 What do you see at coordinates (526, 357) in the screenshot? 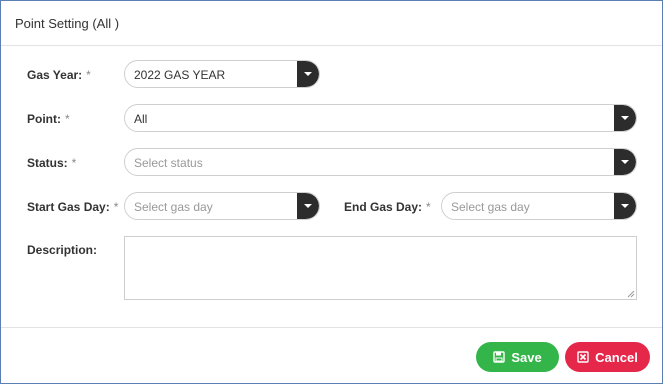
I see `save-label: Save` at bounding box center [526, 357].